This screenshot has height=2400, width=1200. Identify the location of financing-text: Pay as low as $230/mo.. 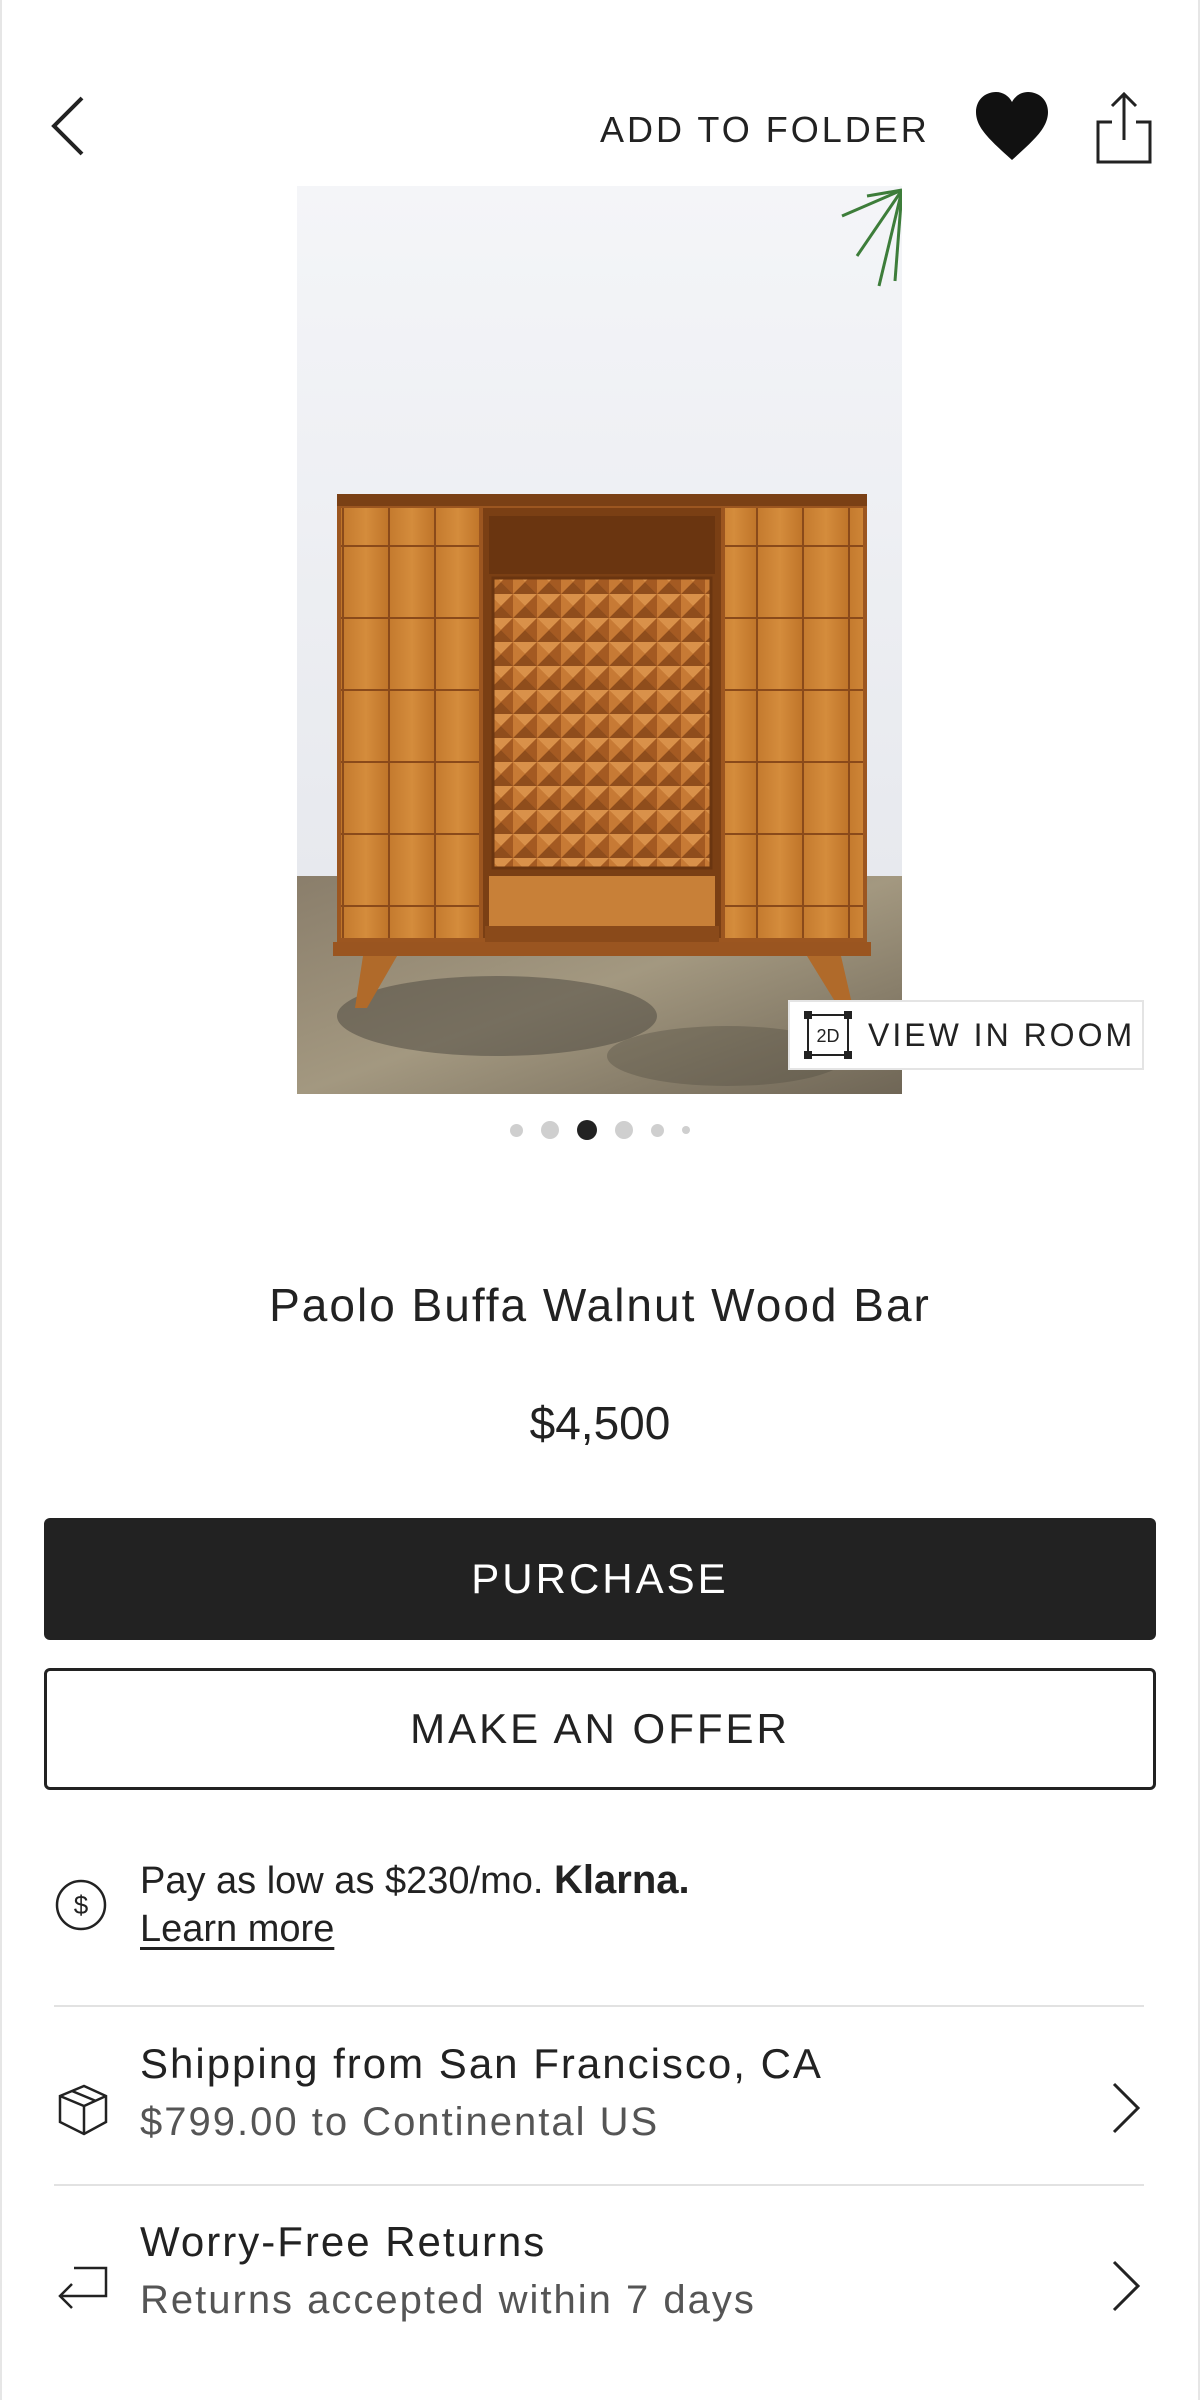
(342, 1881).